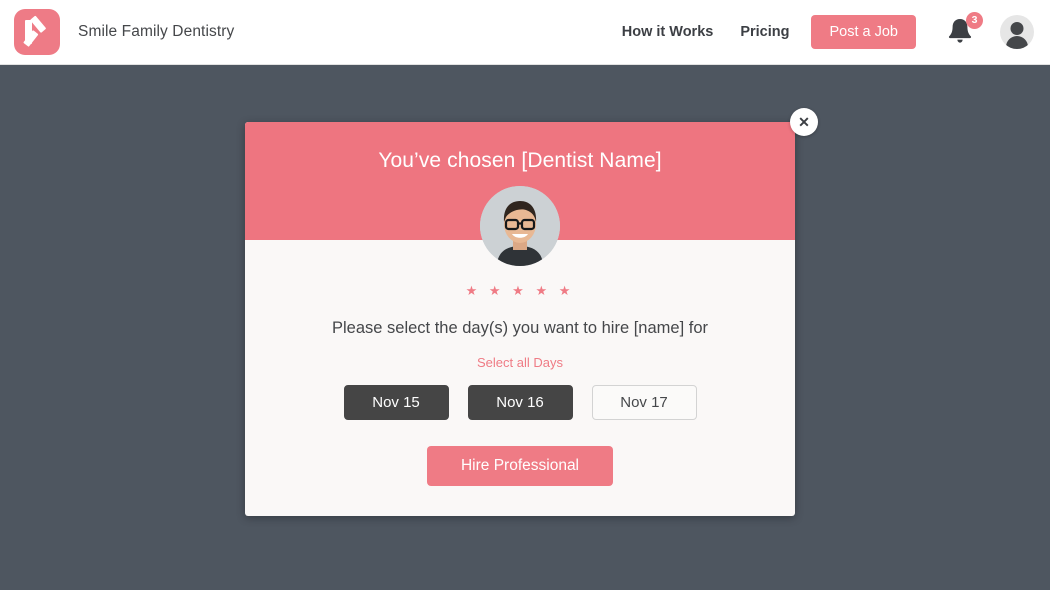 This screenshot has width=1050, height=590. Describe the element at coordinates (964, 30) in the screenshot. I see `notification-bell-icon: 3` at that location.